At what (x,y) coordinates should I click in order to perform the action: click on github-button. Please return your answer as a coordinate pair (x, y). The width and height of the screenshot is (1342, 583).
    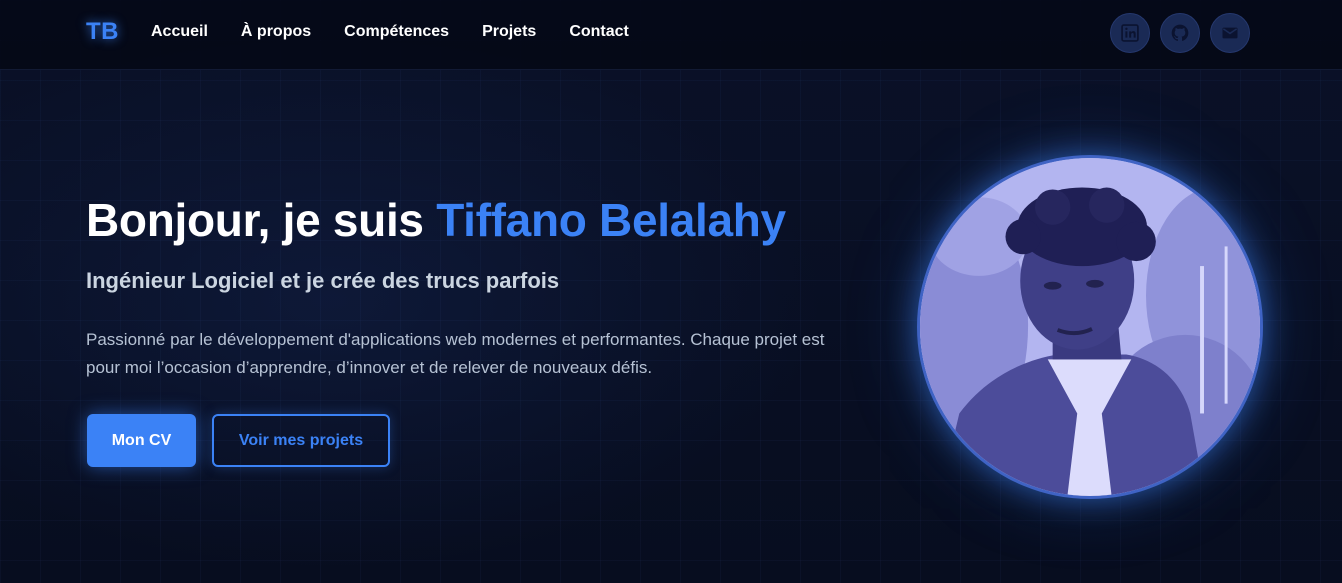
    Looking at the image, I should click on (1180, 33).